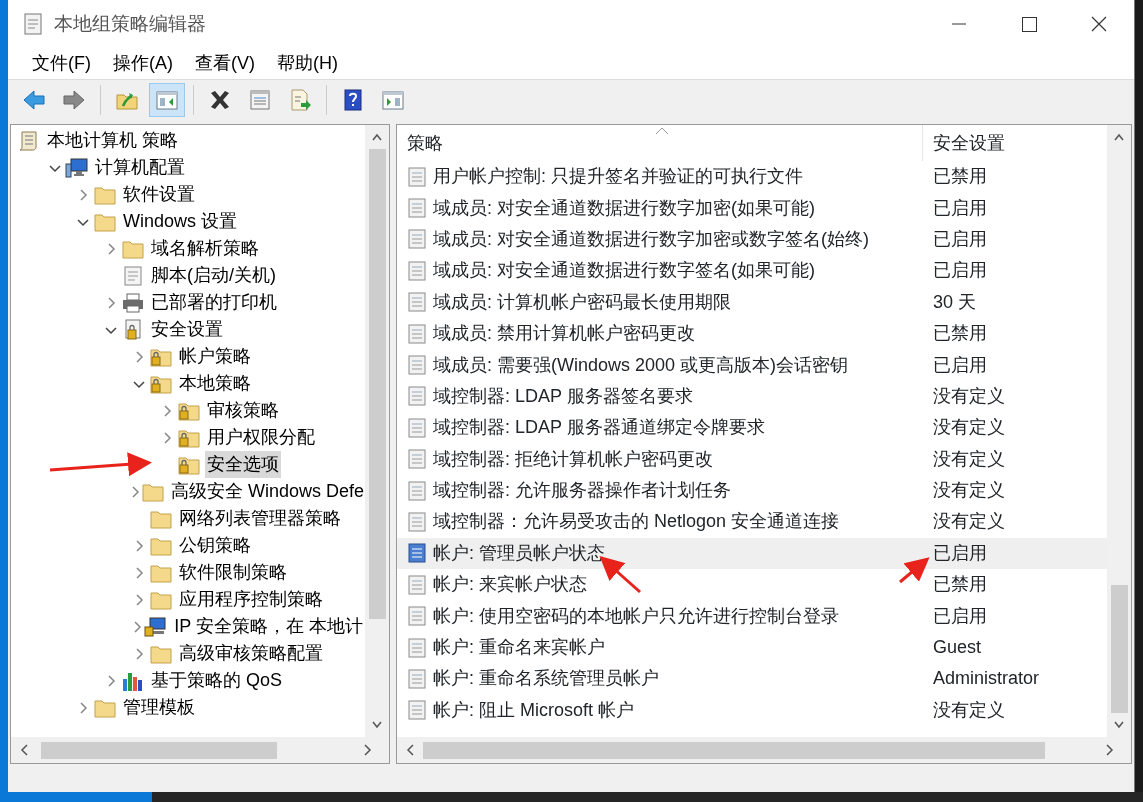 The image size is (1143, 802). Describe the element at coordinates (159, 707) in the screenshot. I see `tree-item: 管理模板` at that location.